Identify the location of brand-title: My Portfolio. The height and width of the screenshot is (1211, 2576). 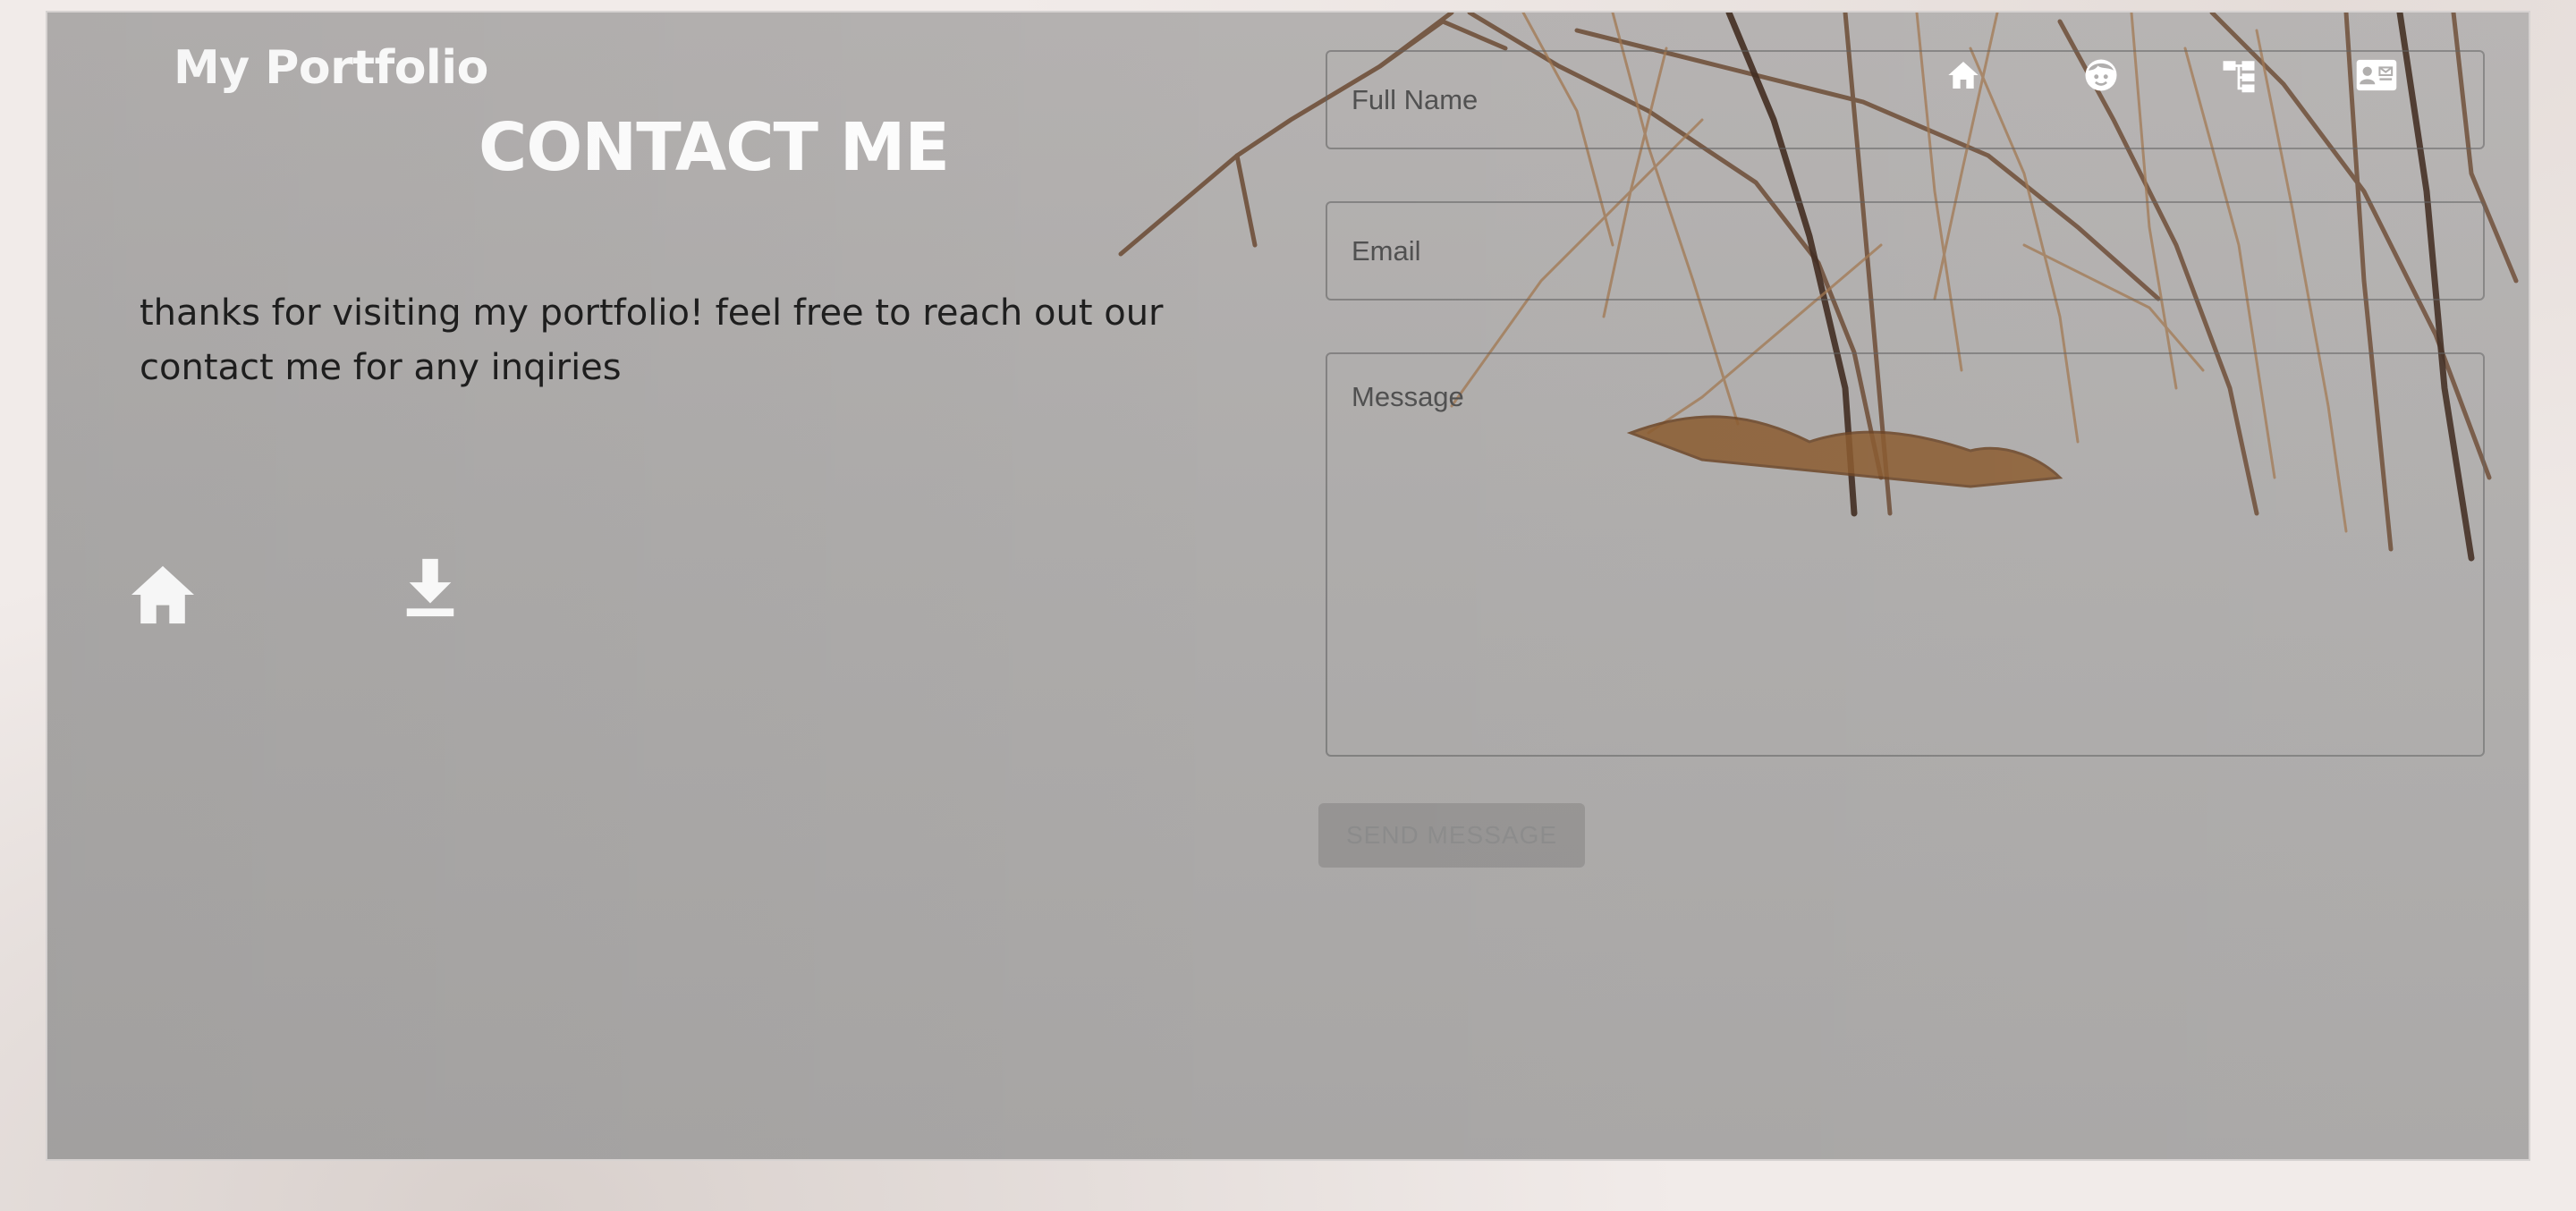
(331, 68).